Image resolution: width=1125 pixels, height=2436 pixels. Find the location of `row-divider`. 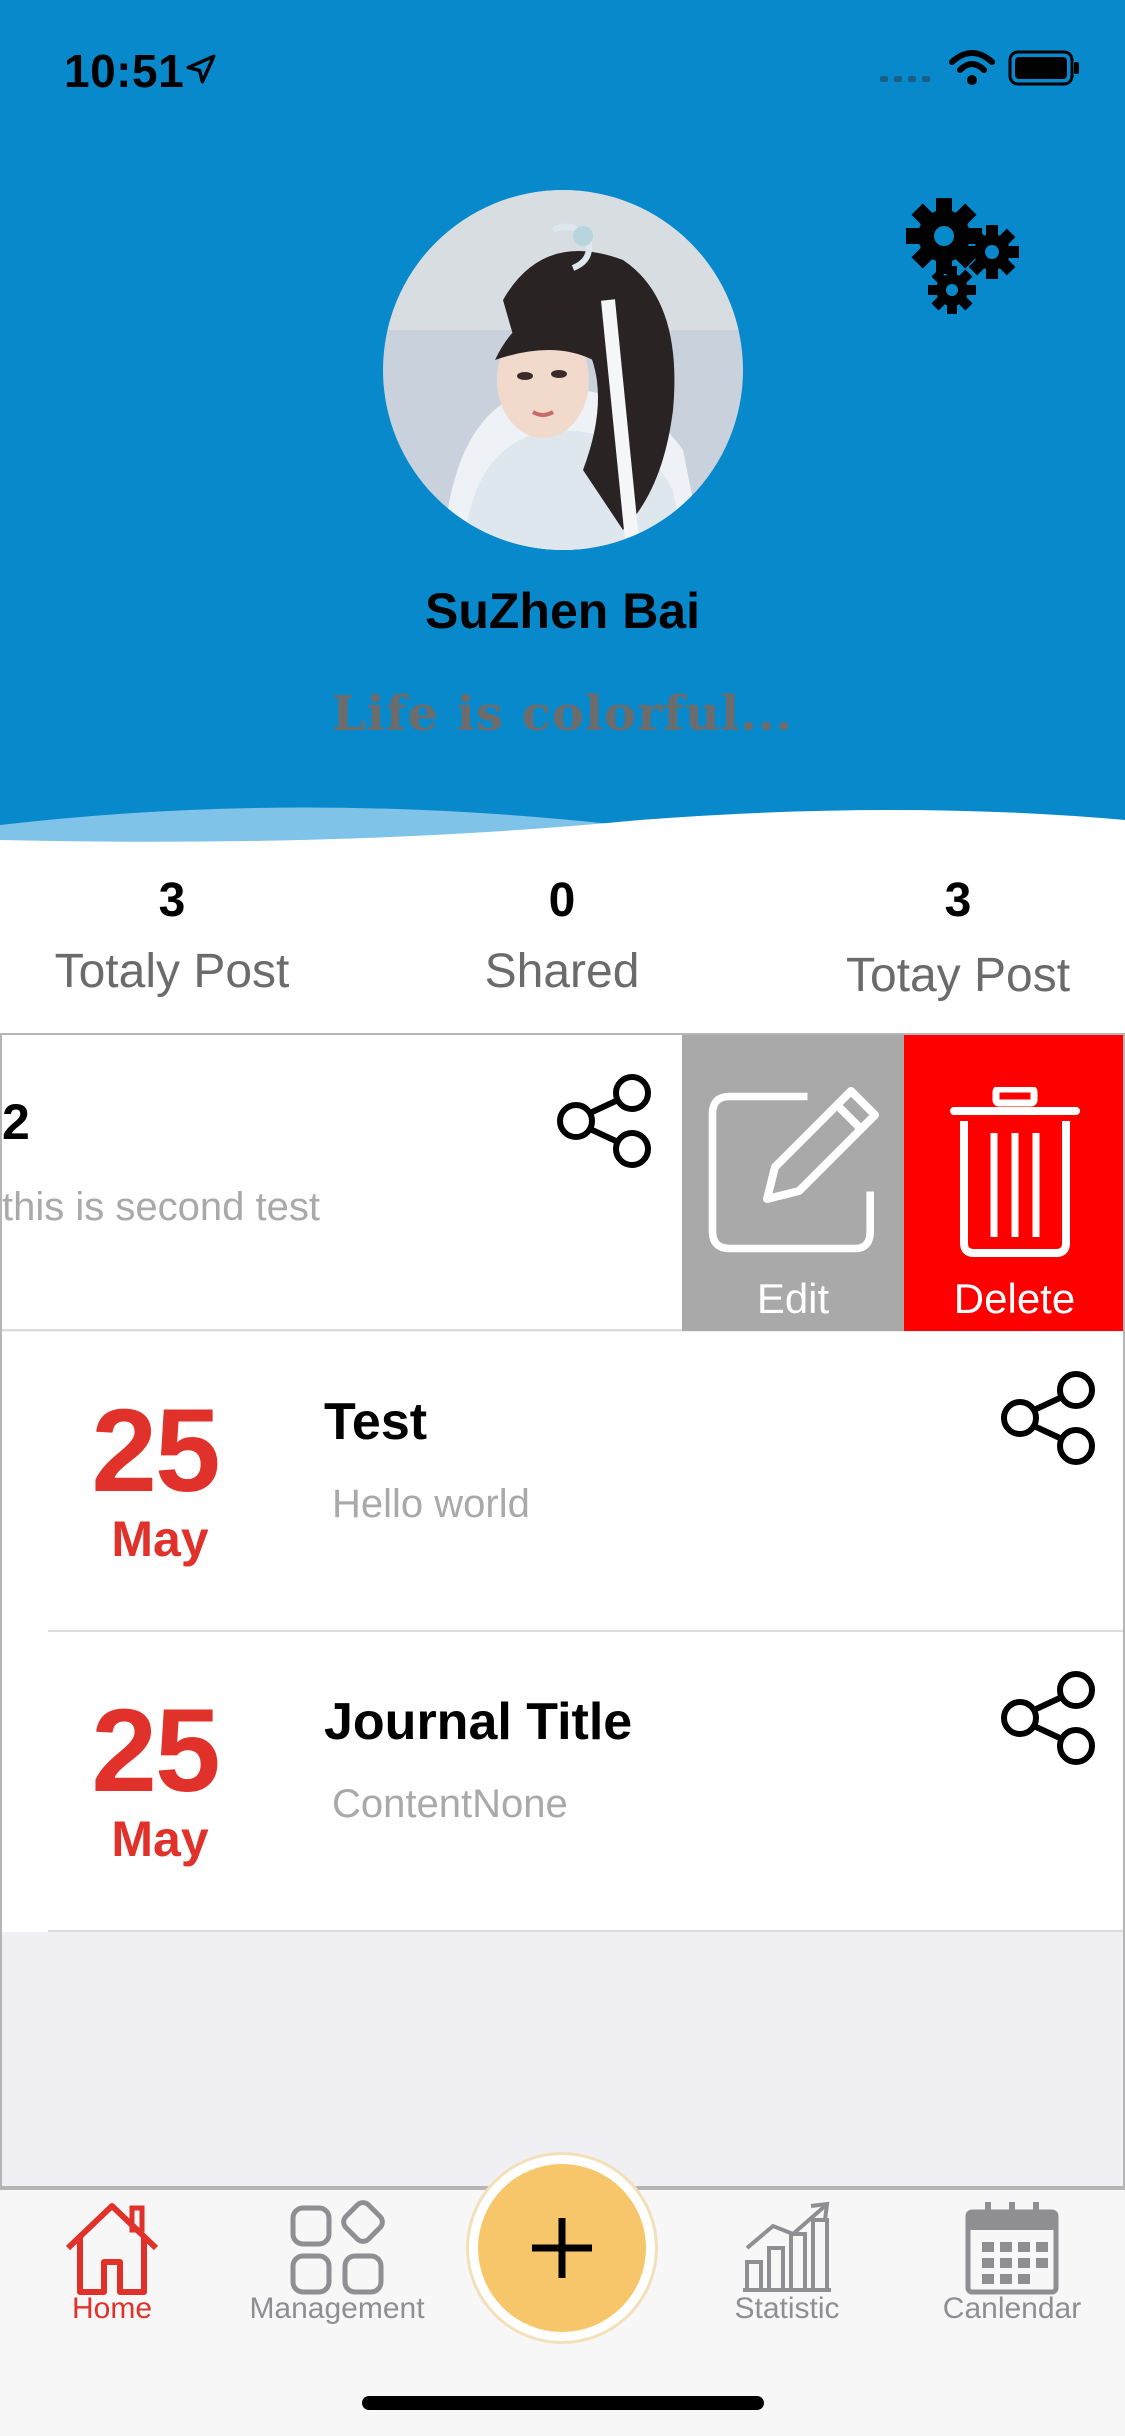

row-divider is located at coordinates (585, 1931).